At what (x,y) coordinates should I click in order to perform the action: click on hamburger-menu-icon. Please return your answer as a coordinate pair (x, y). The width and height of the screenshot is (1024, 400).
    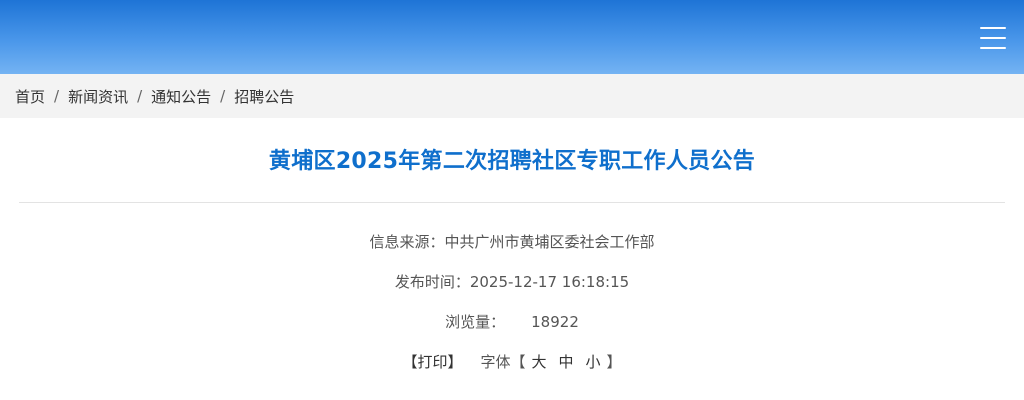
    Looking at the image, I should click on (993, 38).